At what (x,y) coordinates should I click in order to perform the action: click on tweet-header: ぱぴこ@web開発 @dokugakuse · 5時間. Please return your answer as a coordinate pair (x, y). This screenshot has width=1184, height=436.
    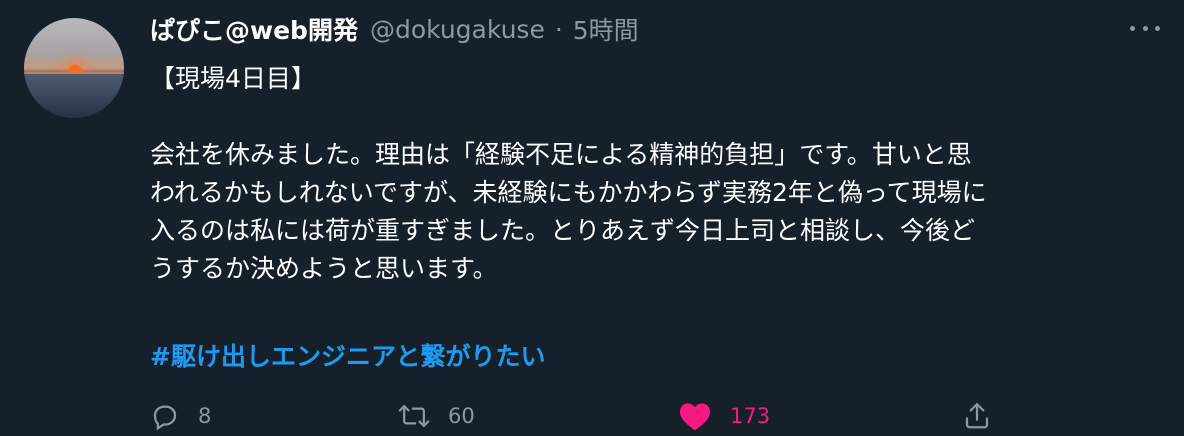
    Looking at the image, I should click on (394, 29).